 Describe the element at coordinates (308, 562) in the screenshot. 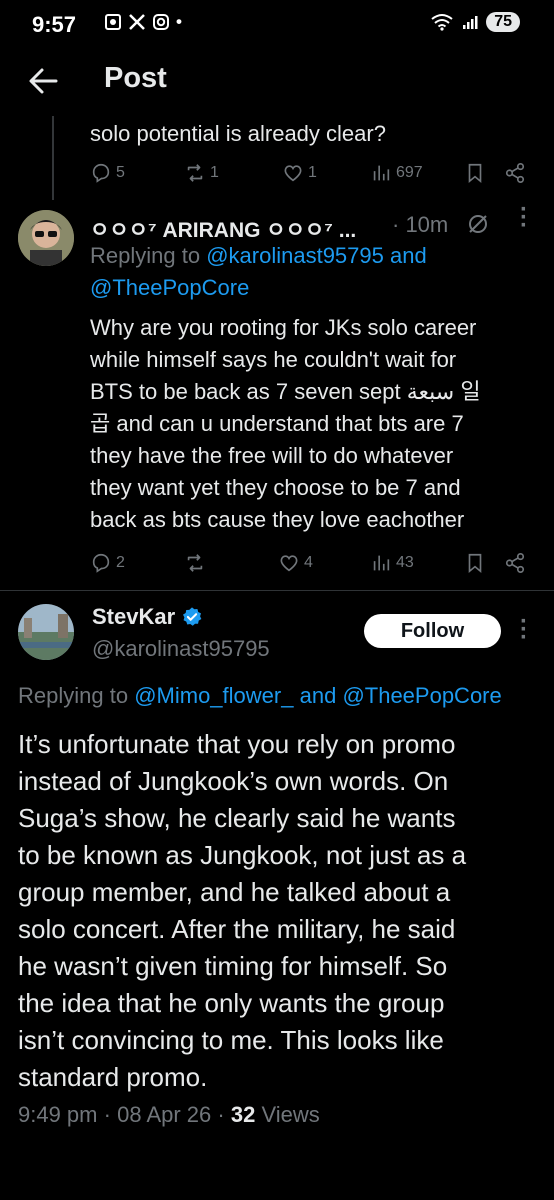

I see `like-count: 4` at that location.